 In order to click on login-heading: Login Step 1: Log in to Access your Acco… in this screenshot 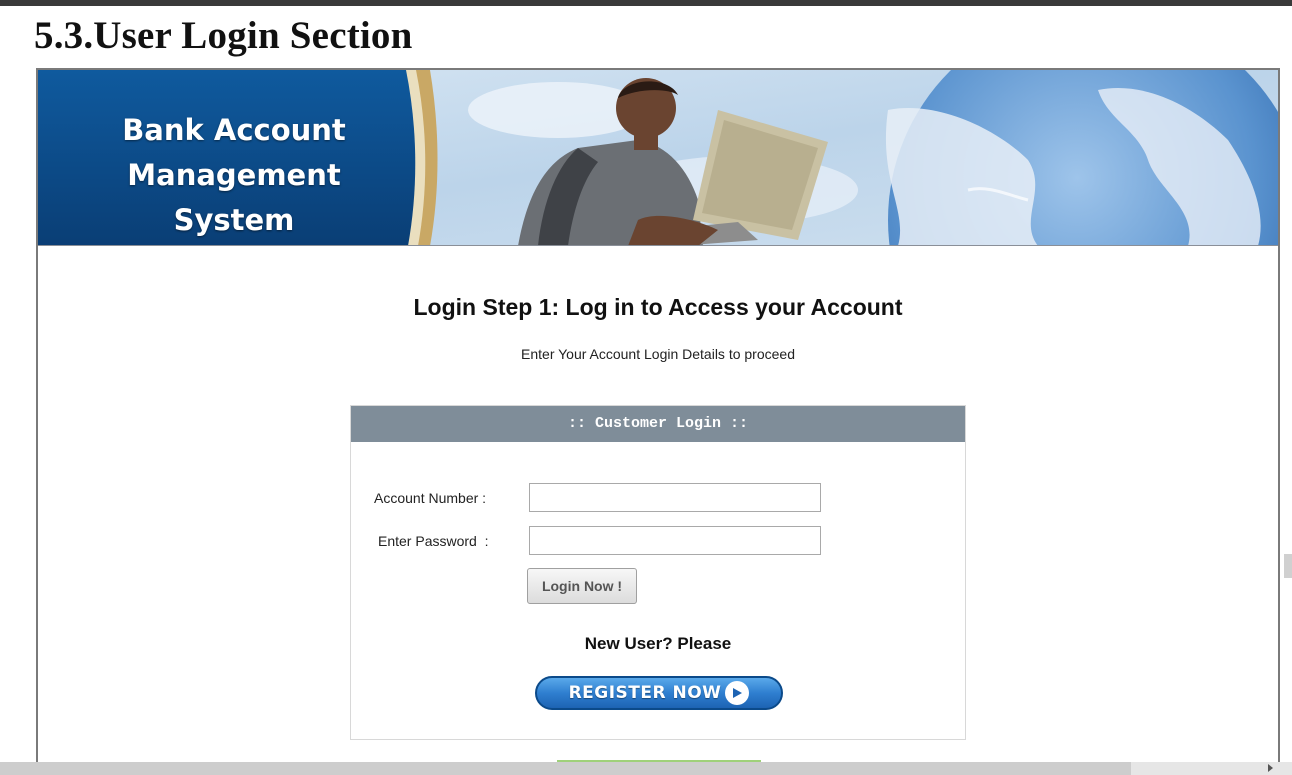, I will do `click(658, 307)`.